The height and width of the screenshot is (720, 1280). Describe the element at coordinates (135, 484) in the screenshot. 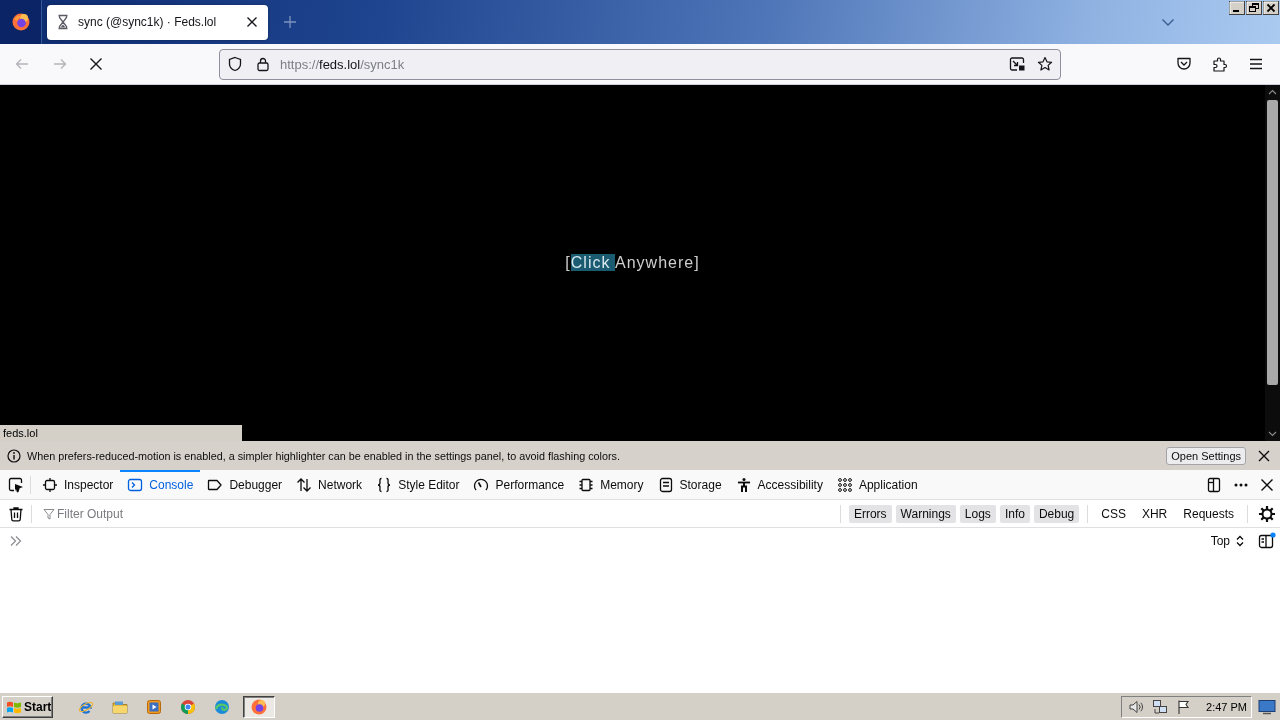

I see `terminal-icon` at that location.